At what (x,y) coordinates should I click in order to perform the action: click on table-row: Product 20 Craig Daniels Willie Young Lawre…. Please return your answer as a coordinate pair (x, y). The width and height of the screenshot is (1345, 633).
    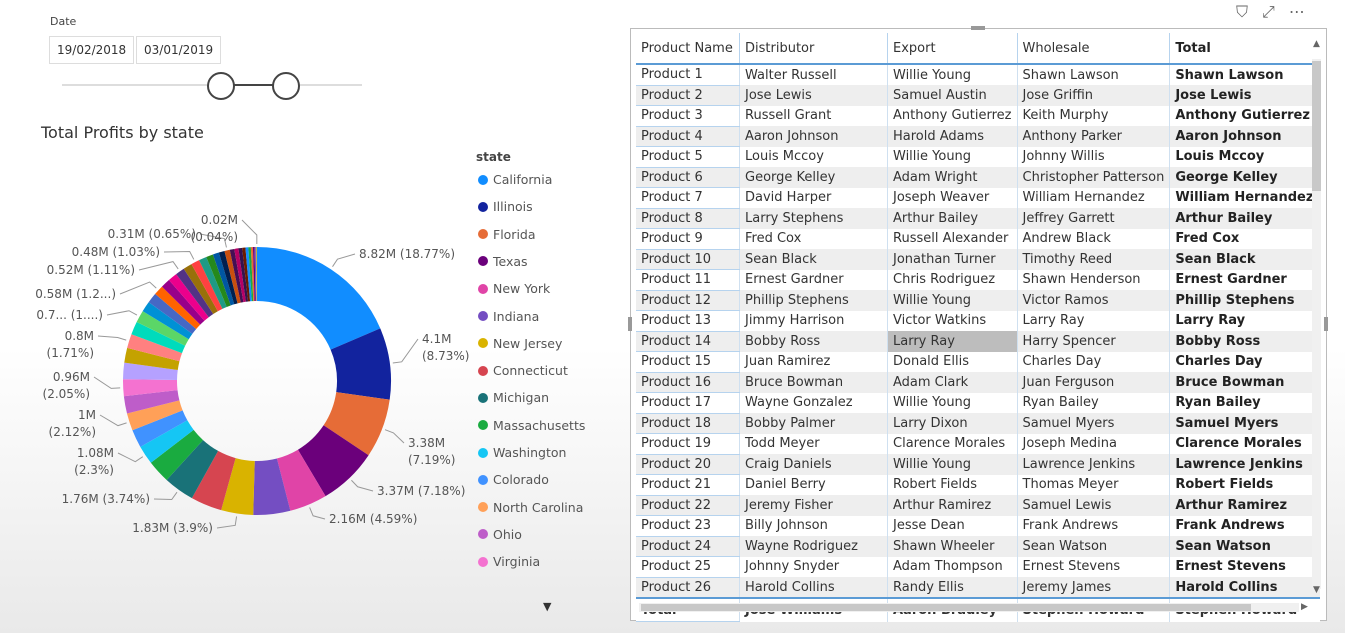
    Looking at the image, I should click on (978, 464).